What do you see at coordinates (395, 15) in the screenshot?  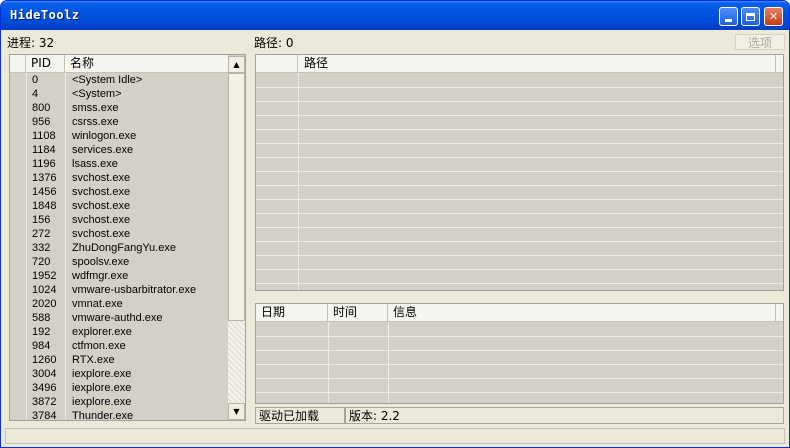 I see `title-bar: HideToolz ✕` at bounding box center [395, 15].